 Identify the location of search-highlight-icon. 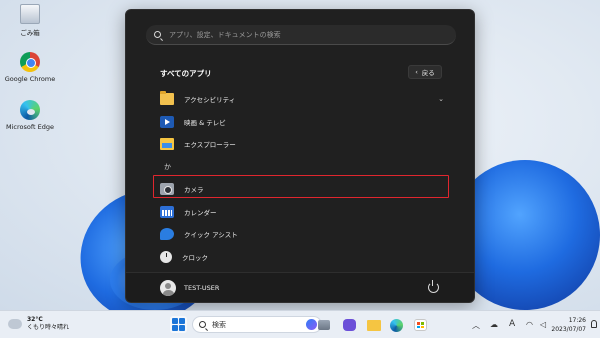
(311, 324).